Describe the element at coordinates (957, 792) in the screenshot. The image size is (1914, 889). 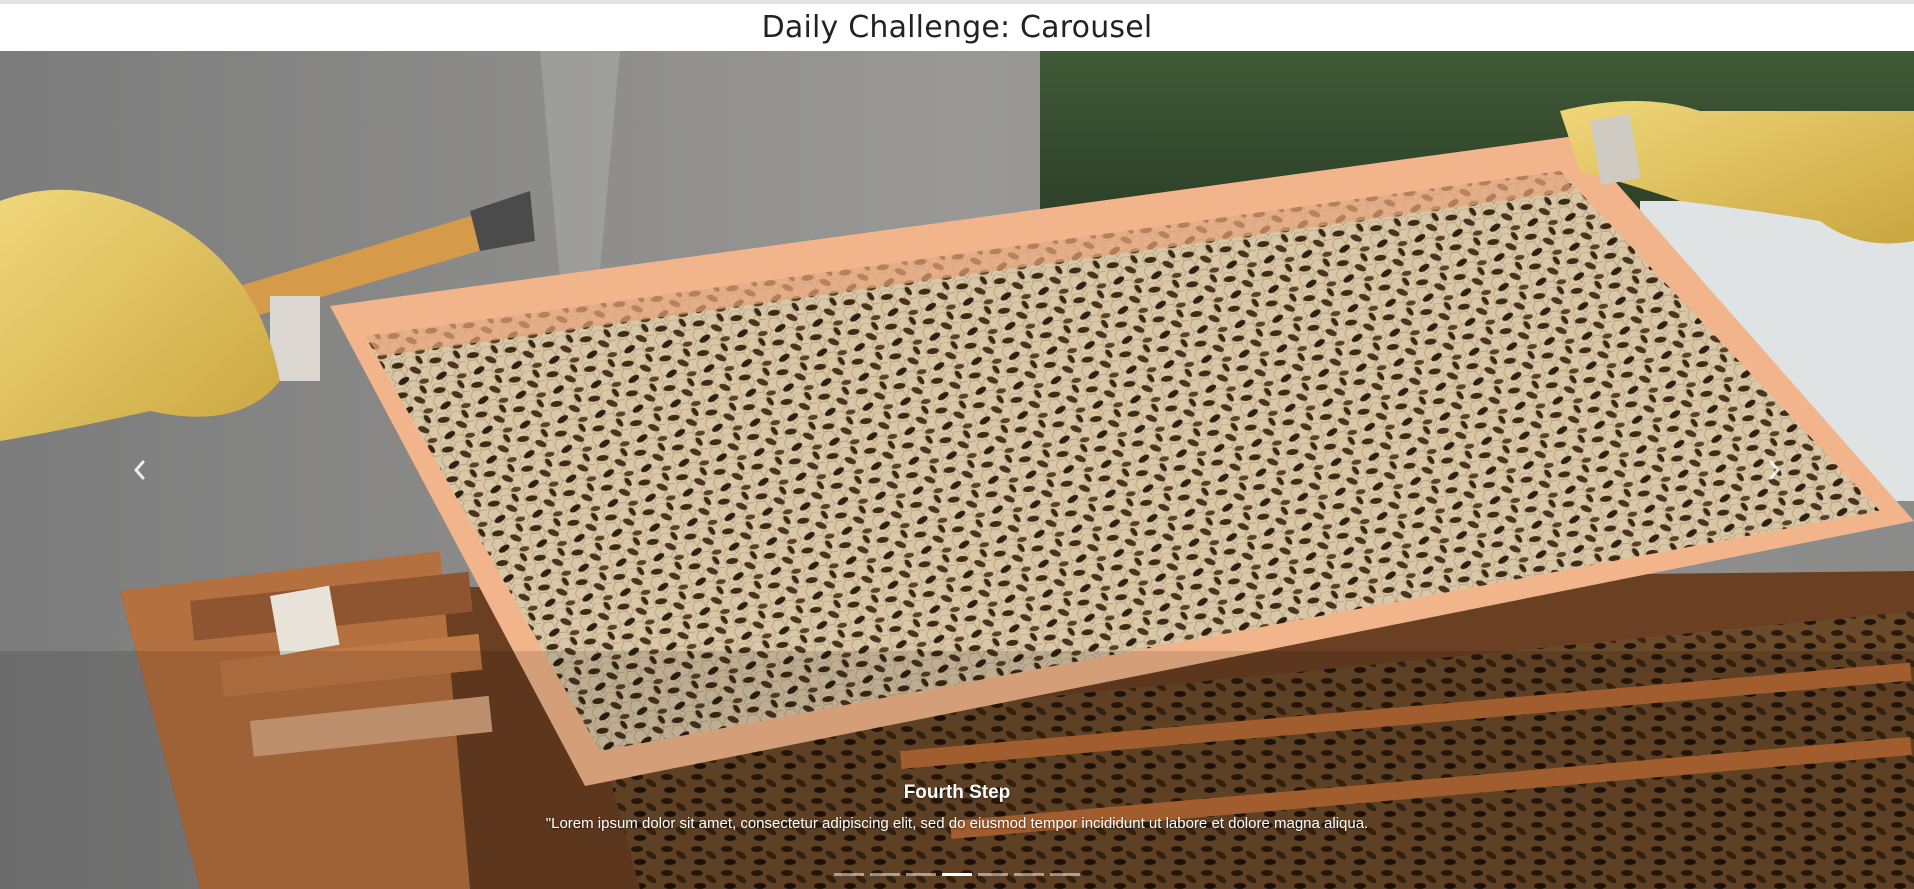
I see `slide-title: Fourth Step` at that location.